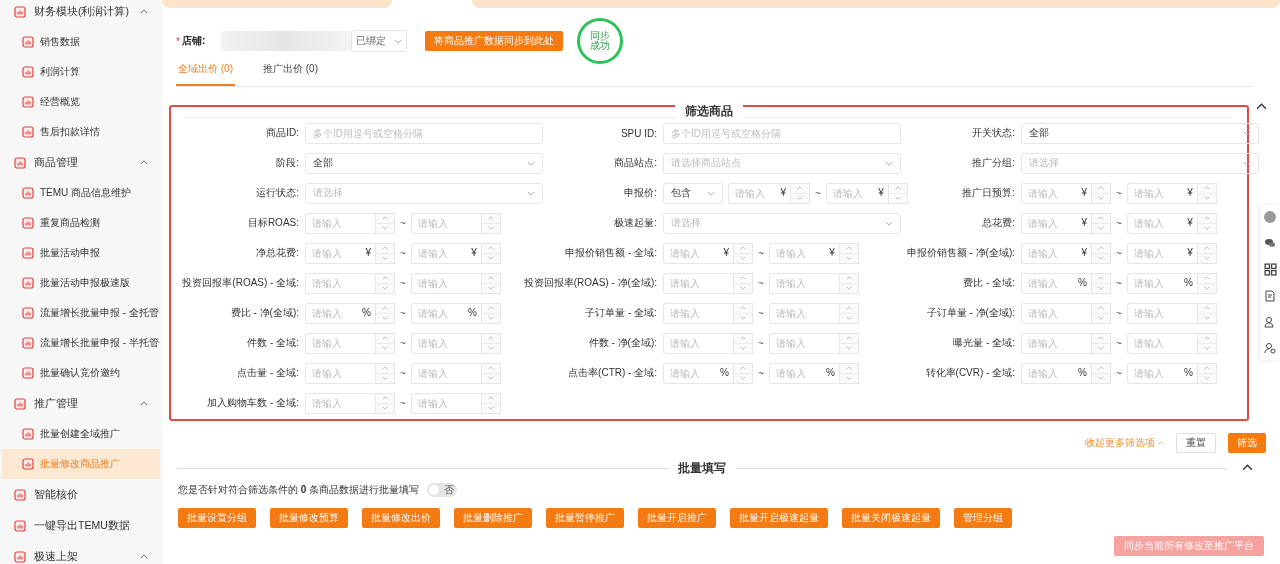 This screenshot has height=564, width=1280. Describe the element at coordinates (1206, 338) in the screenshot. I see `chevron-up-icon` at that location.